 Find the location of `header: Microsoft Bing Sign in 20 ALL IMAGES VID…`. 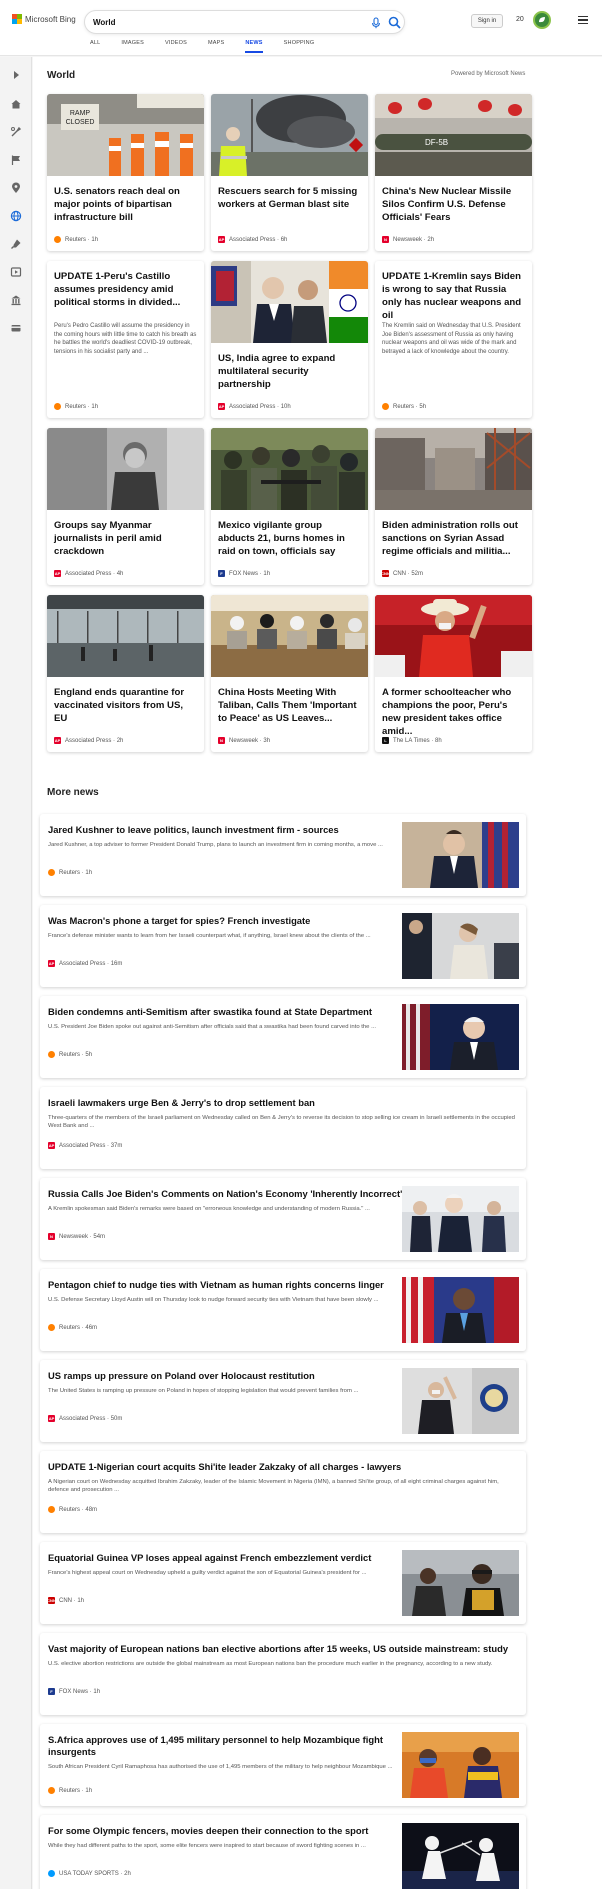

header: Microsoft Bing Sign in 20 ALL IMAGES VID… is located at coordinates (301, 28).